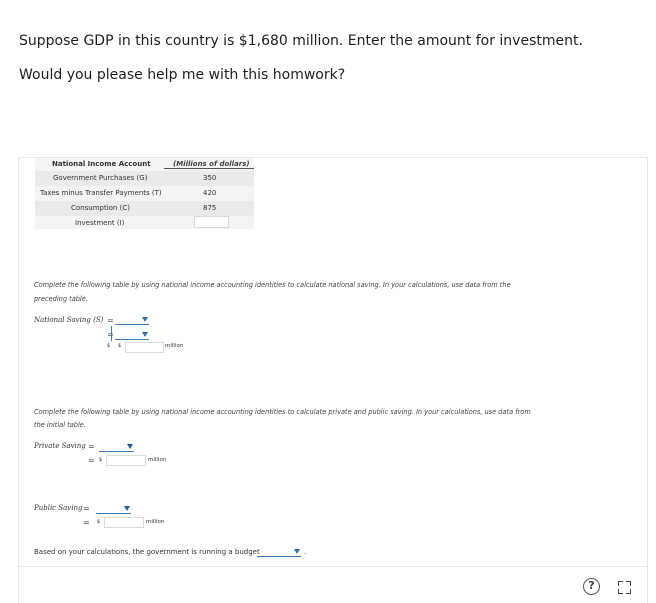 The height and width of the screenshot is (603, 656). What do you see at coordinates (101, 193) in the screenshot?
I see `row-label-t: Taxes minus Transfer Payments (T)` at bounding box center [101, 193].